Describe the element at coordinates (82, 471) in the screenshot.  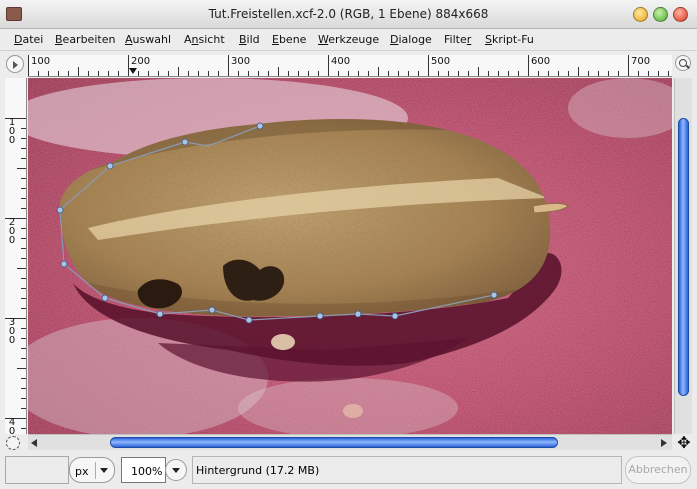
I see `unit-value: px` at that location.